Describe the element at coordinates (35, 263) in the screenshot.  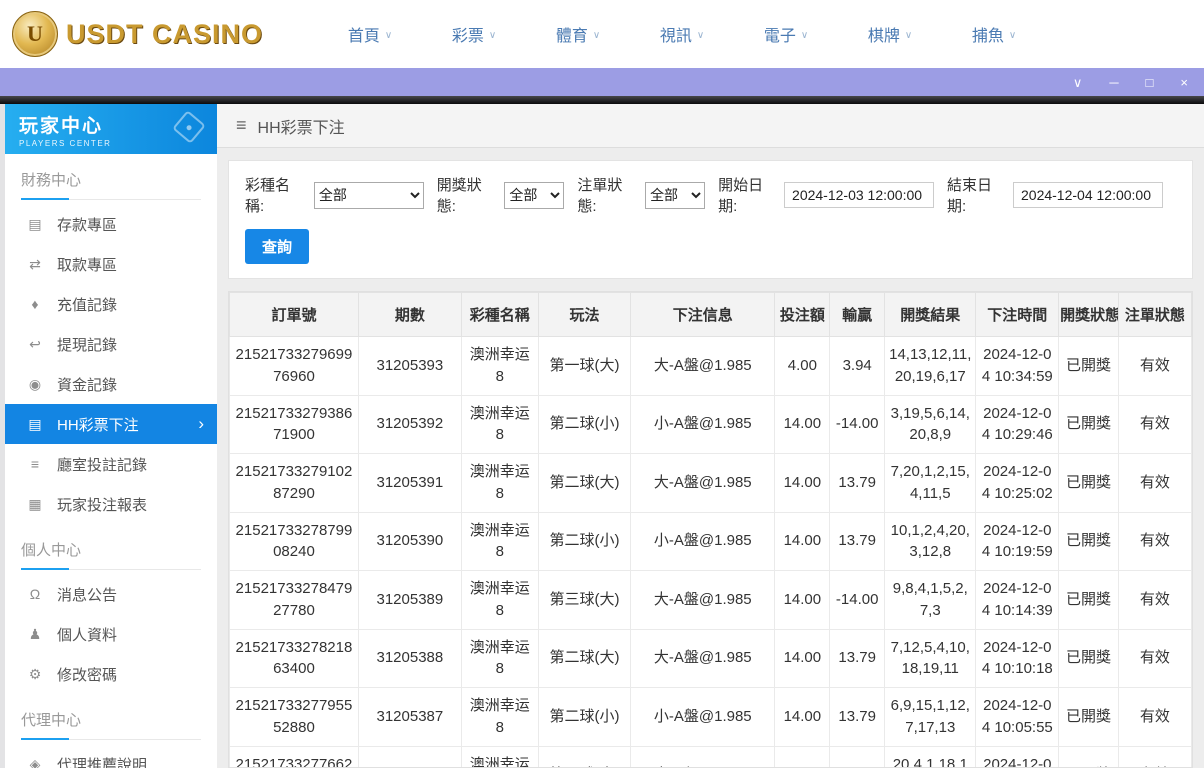
I see `withdraw-icon: ⇄` at that location.